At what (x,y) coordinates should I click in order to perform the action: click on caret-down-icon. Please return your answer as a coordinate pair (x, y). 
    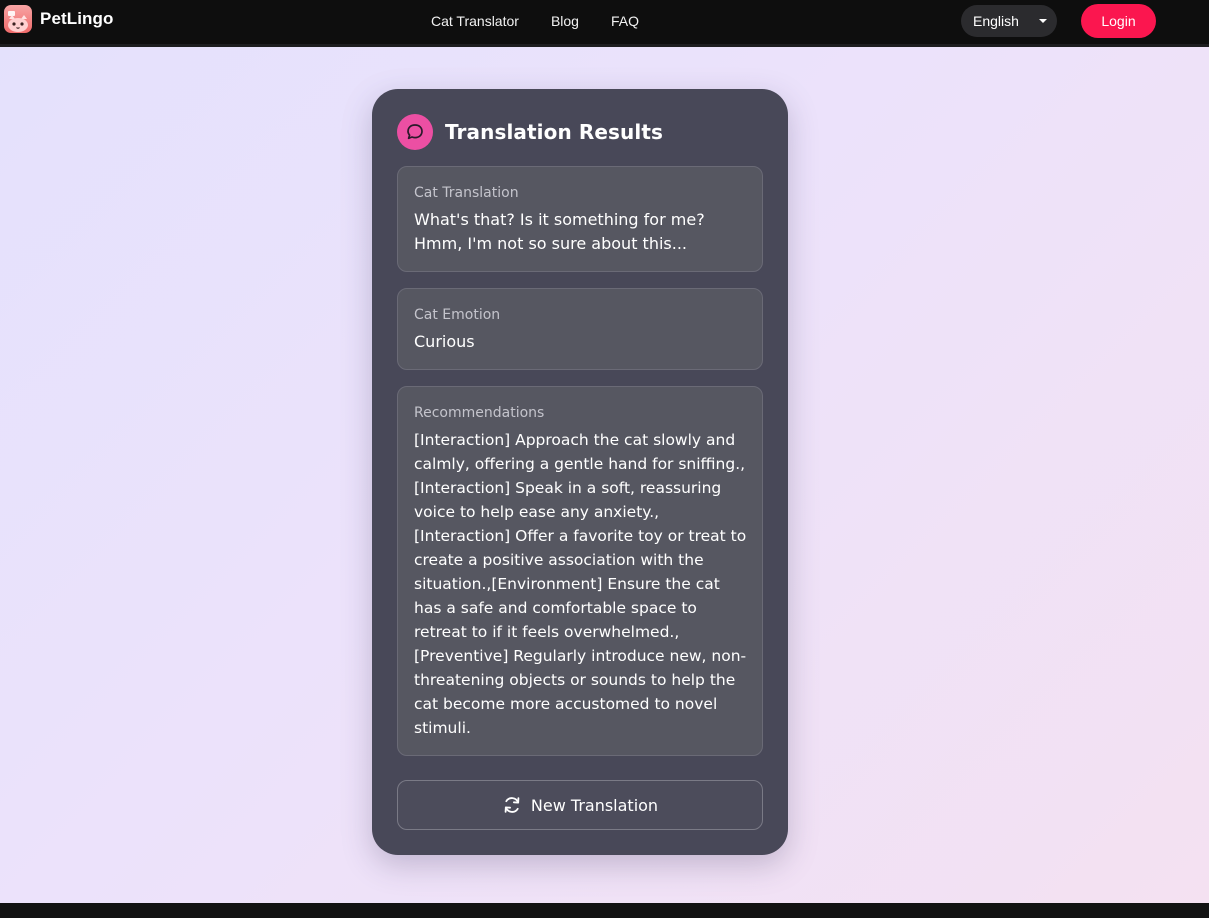
    Looking at the image, I should click on (1043, 21).